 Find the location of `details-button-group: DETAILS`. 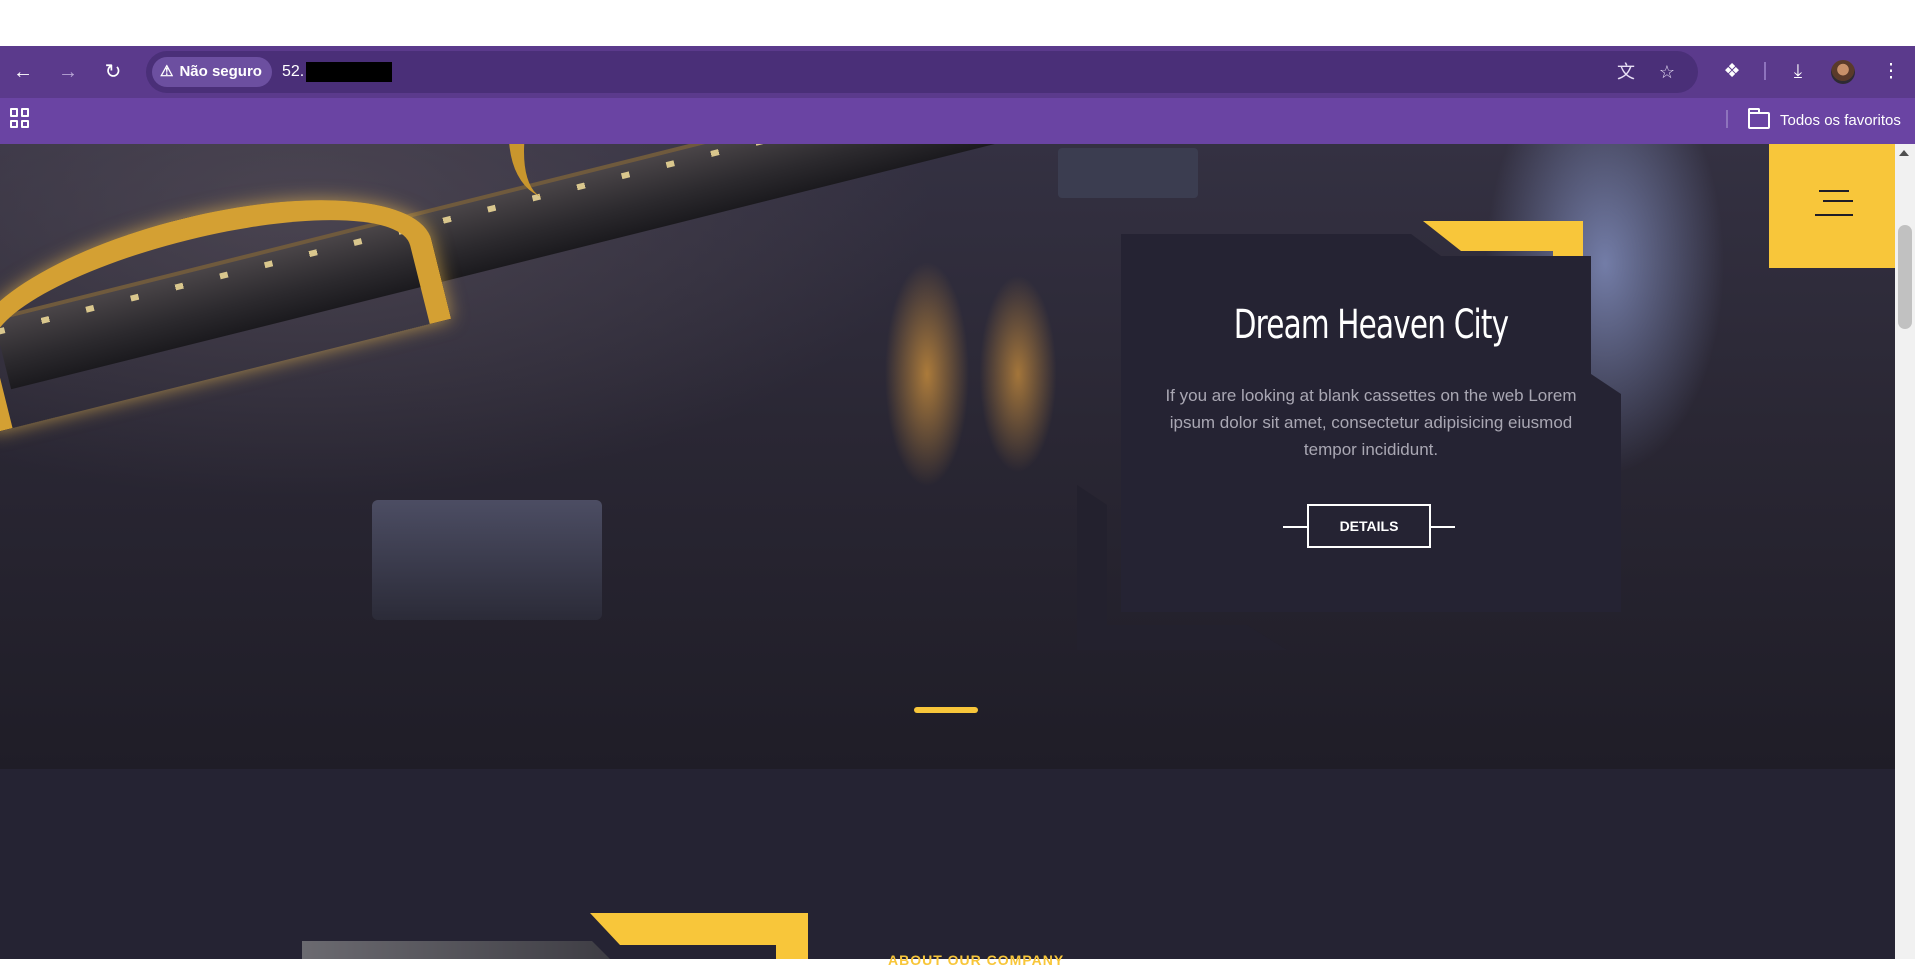

details-button-group: DETAILS is located at coordinates (1371, 527).